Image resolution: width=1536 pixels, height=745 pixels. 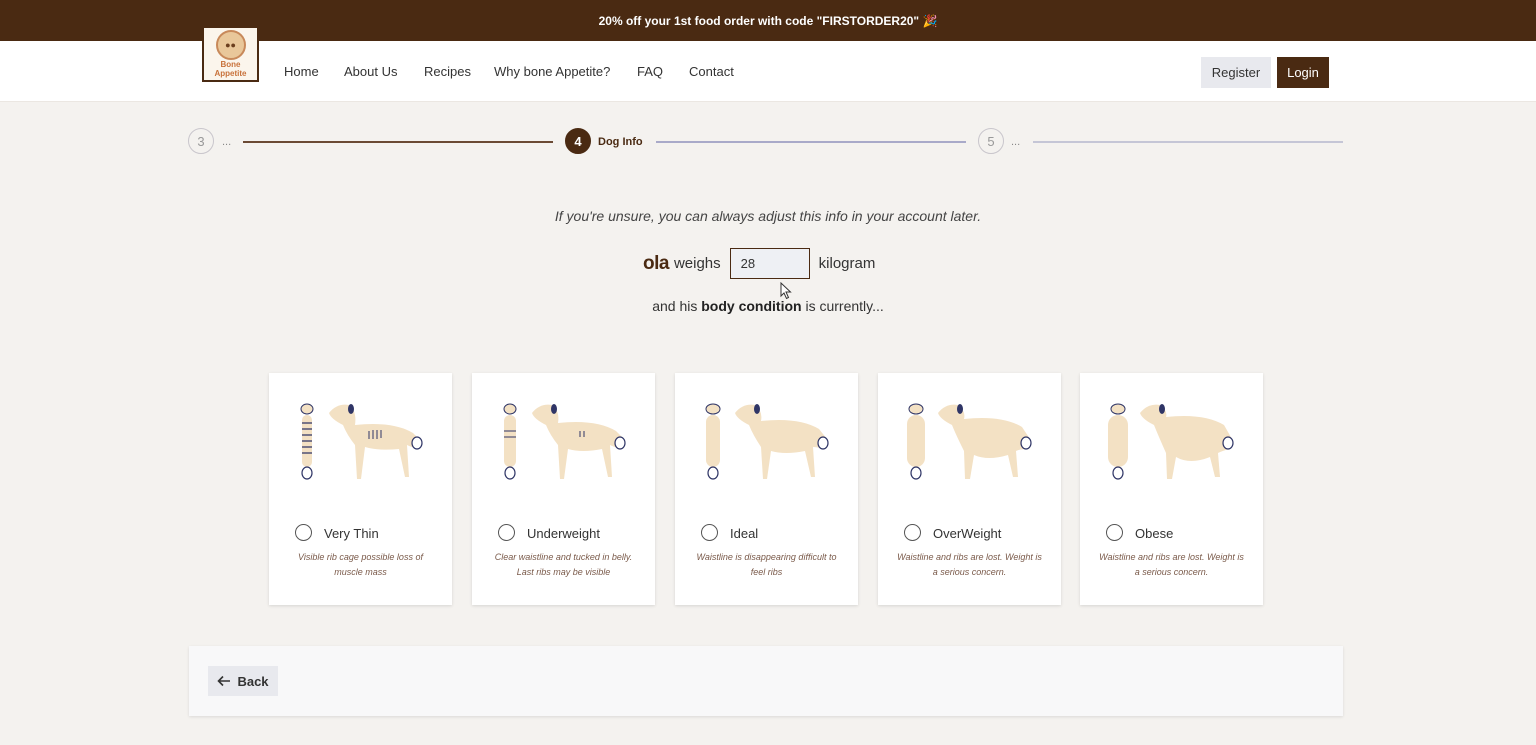 I want to click on site-logo: ●● Bone Appetite, so click(x=230, y=54).